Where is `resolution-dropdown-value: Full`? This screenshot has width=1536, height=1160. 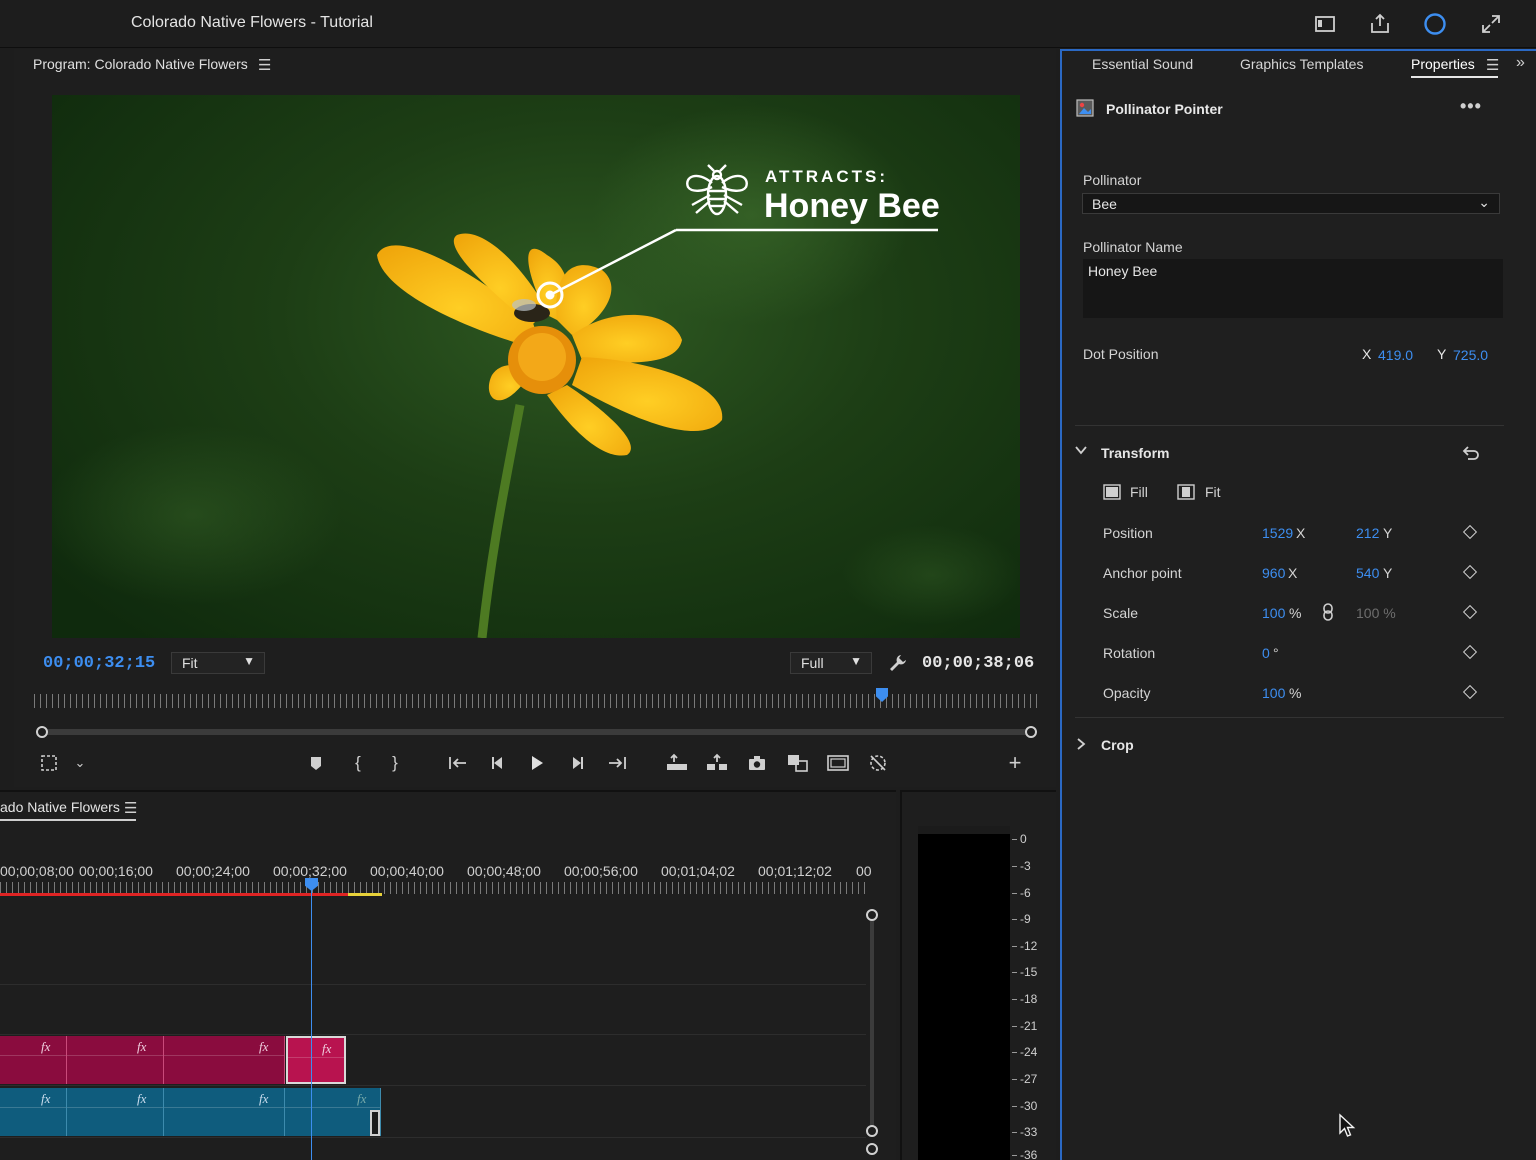
resolution-dropdown-value: Full is located at coordinates (812, 663).